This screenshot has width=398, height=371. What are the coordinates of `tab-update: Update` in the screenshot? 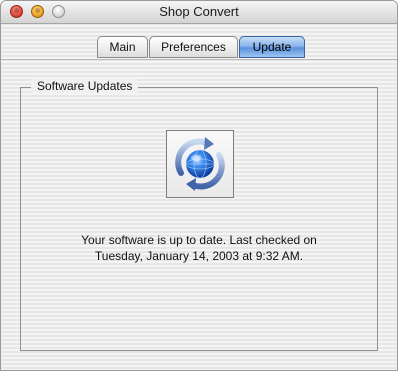 It's located at (272, 47).